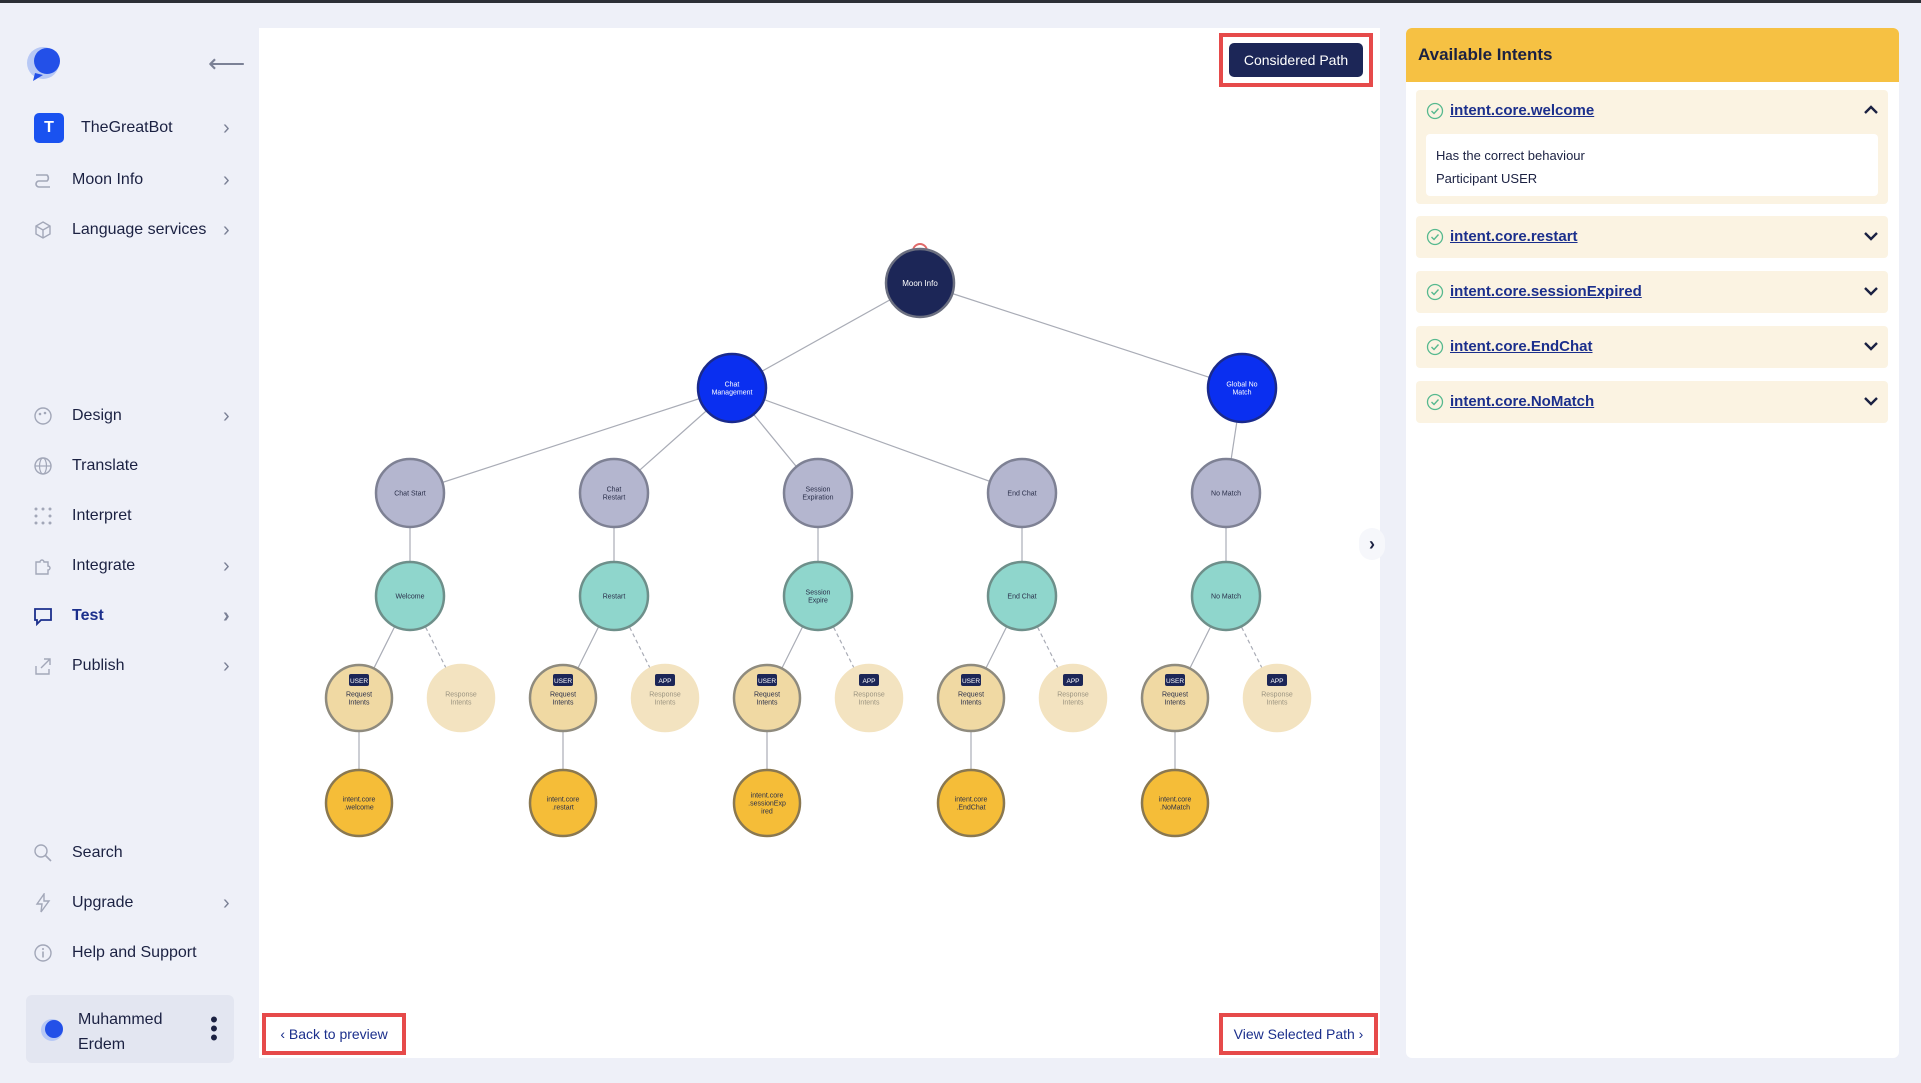  I want to click on check-circle-icon, so click(1435, 111).